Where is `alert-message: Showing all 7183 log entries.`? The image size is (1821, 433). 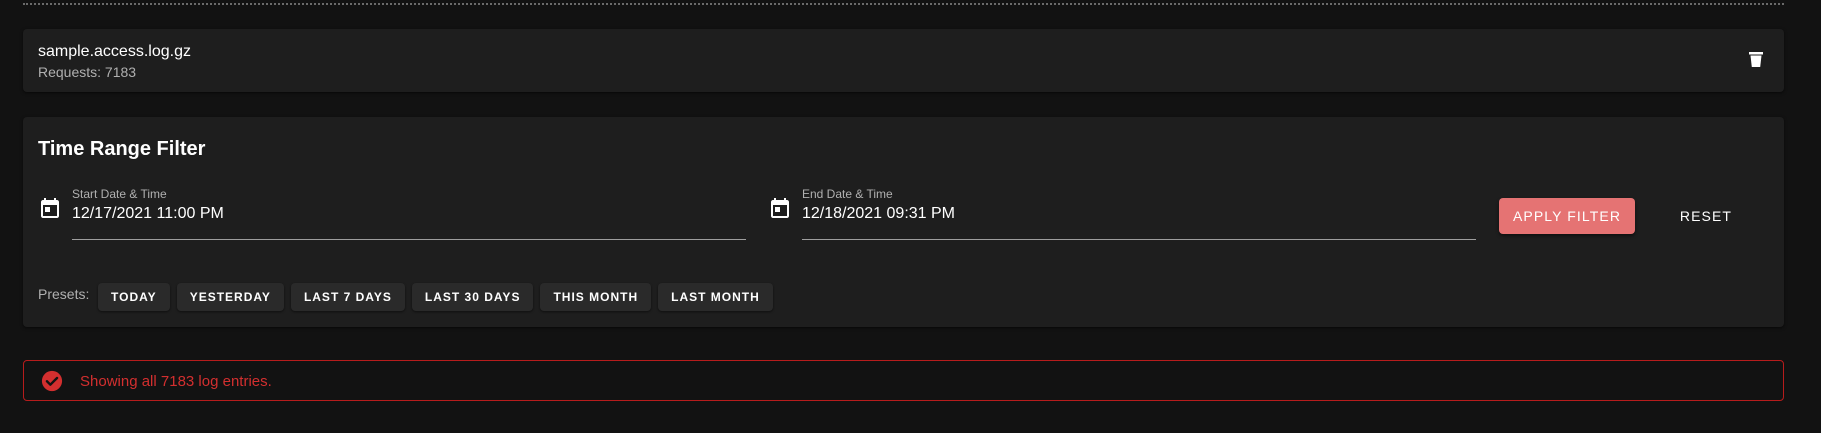
alert-message: Showing all 7183 log entries. is located at coordinates (176, 381).